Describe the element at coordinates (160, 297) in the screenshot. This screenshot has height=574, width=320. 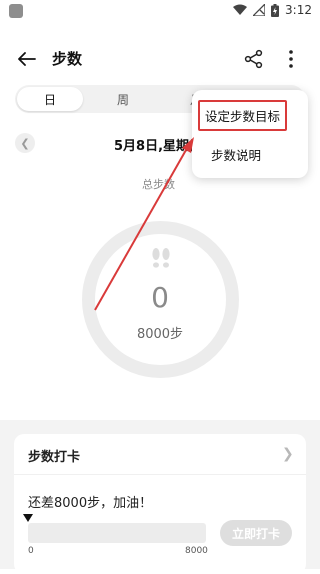
I see `current-steps: 0` at that location.